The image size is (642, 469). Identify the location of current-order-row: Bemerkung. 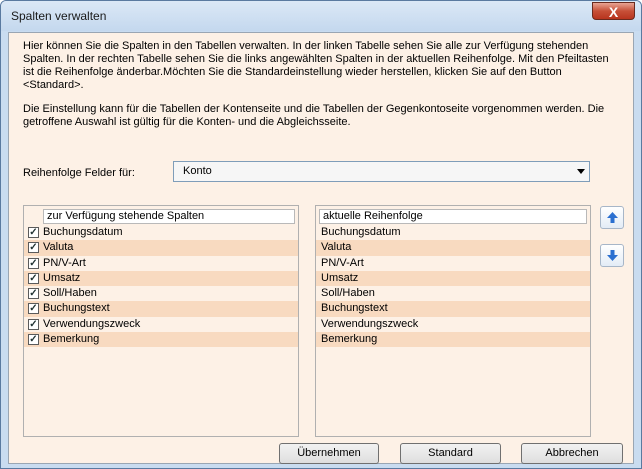
(453, 340).